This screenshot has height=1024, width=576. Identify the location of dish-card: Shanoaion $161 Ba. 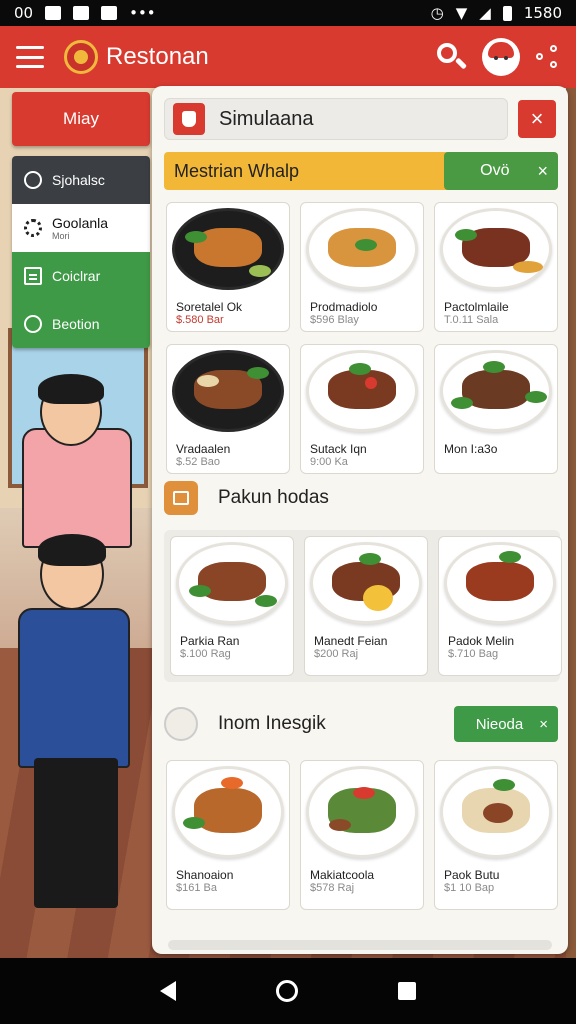
(228, 835).